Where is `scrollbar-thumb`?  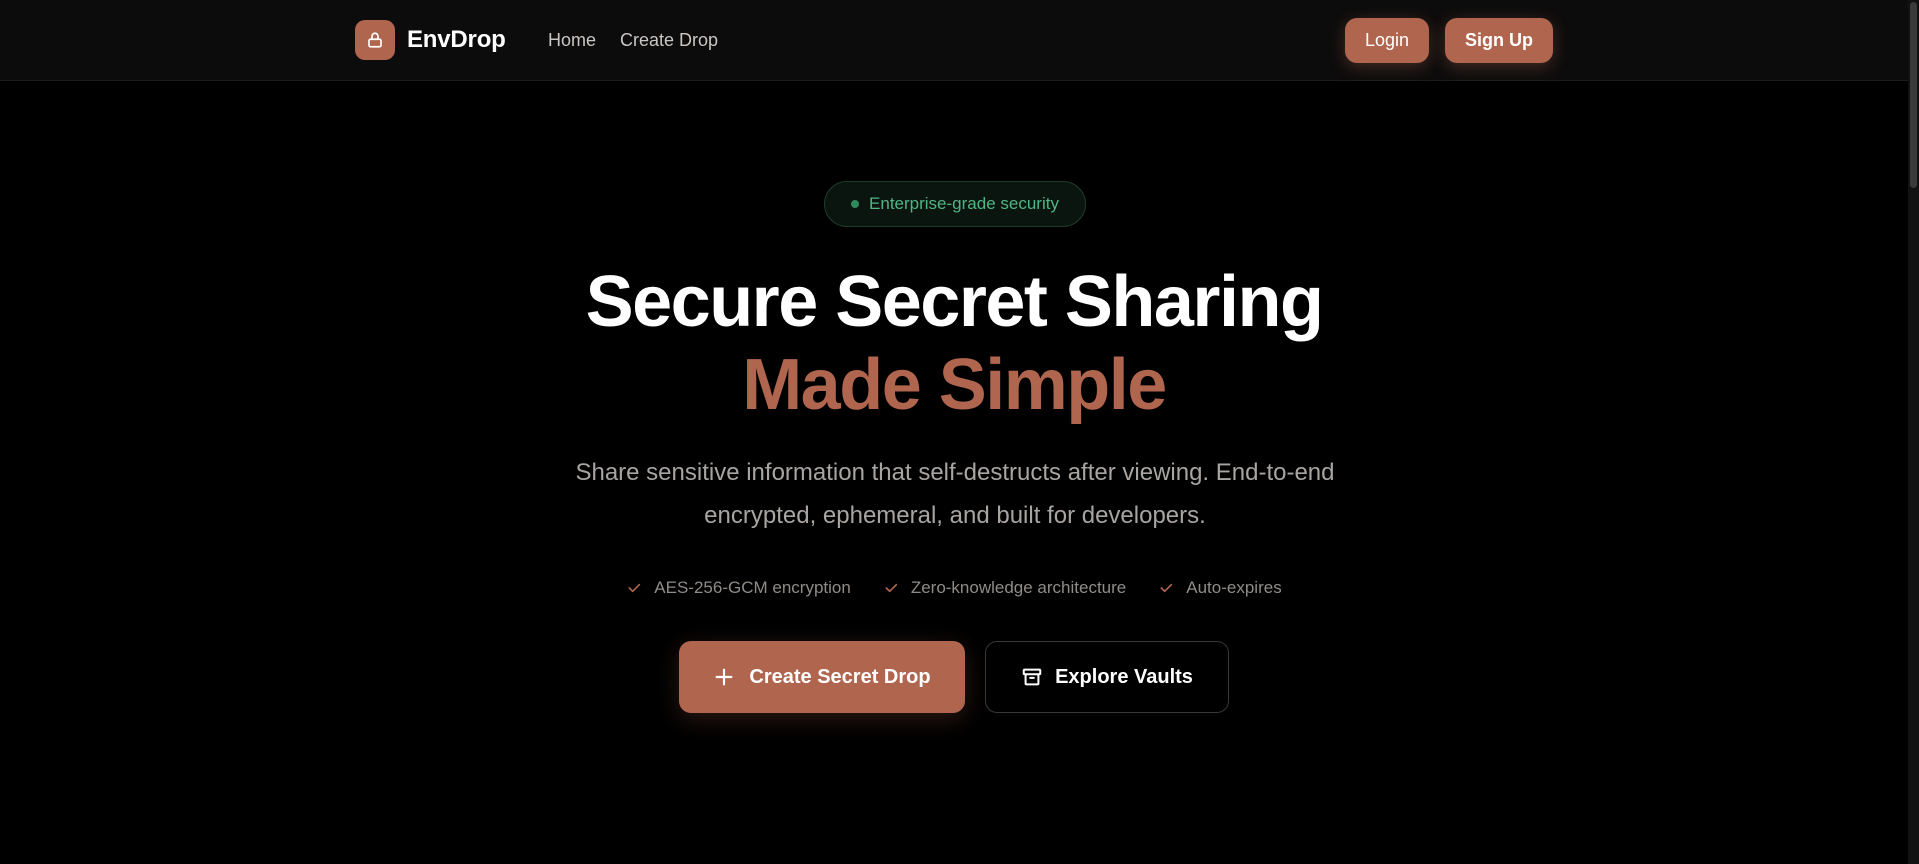
scrollbar-thumb is located at coordinates (1913, 95).